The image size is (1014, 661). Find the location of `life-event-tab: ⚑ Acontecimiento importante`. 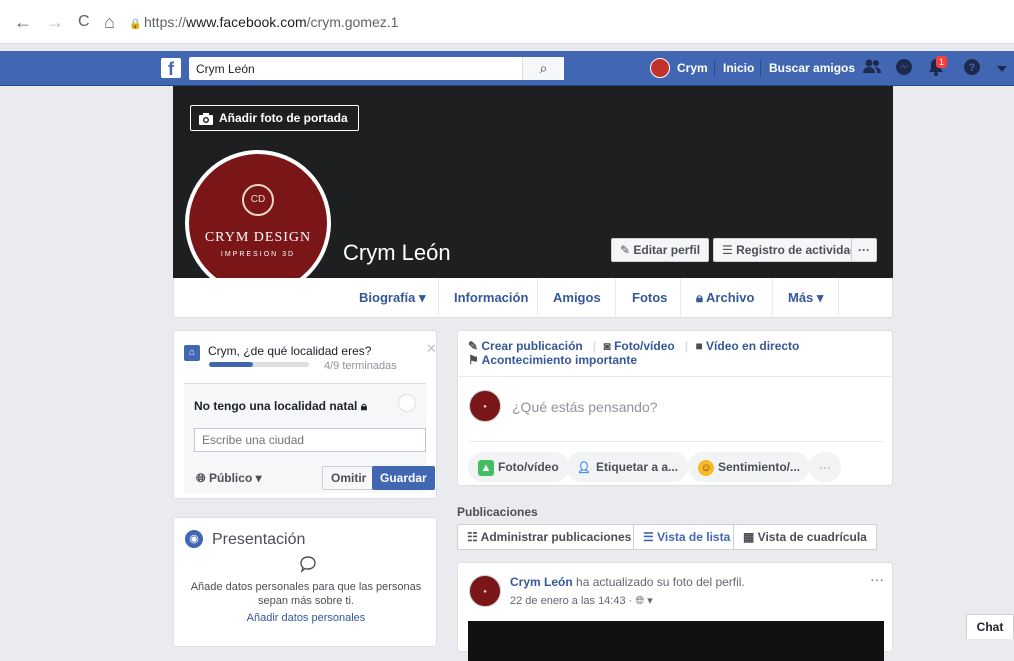

life-event-tab: ⚑ Acontecimiento importante is located at coordinates (552, 360).